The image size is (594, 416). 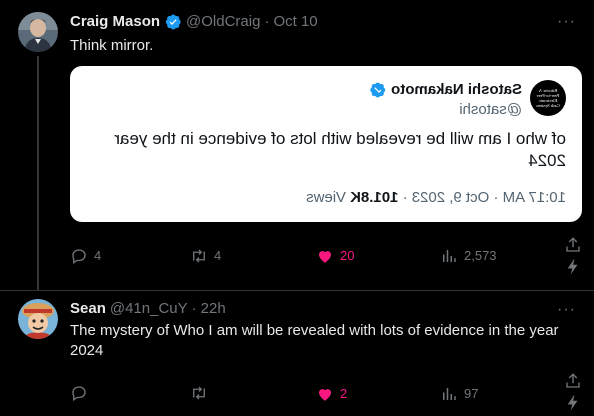 I want to click on author-name: Craig Mason, so click(x=115, y=22).